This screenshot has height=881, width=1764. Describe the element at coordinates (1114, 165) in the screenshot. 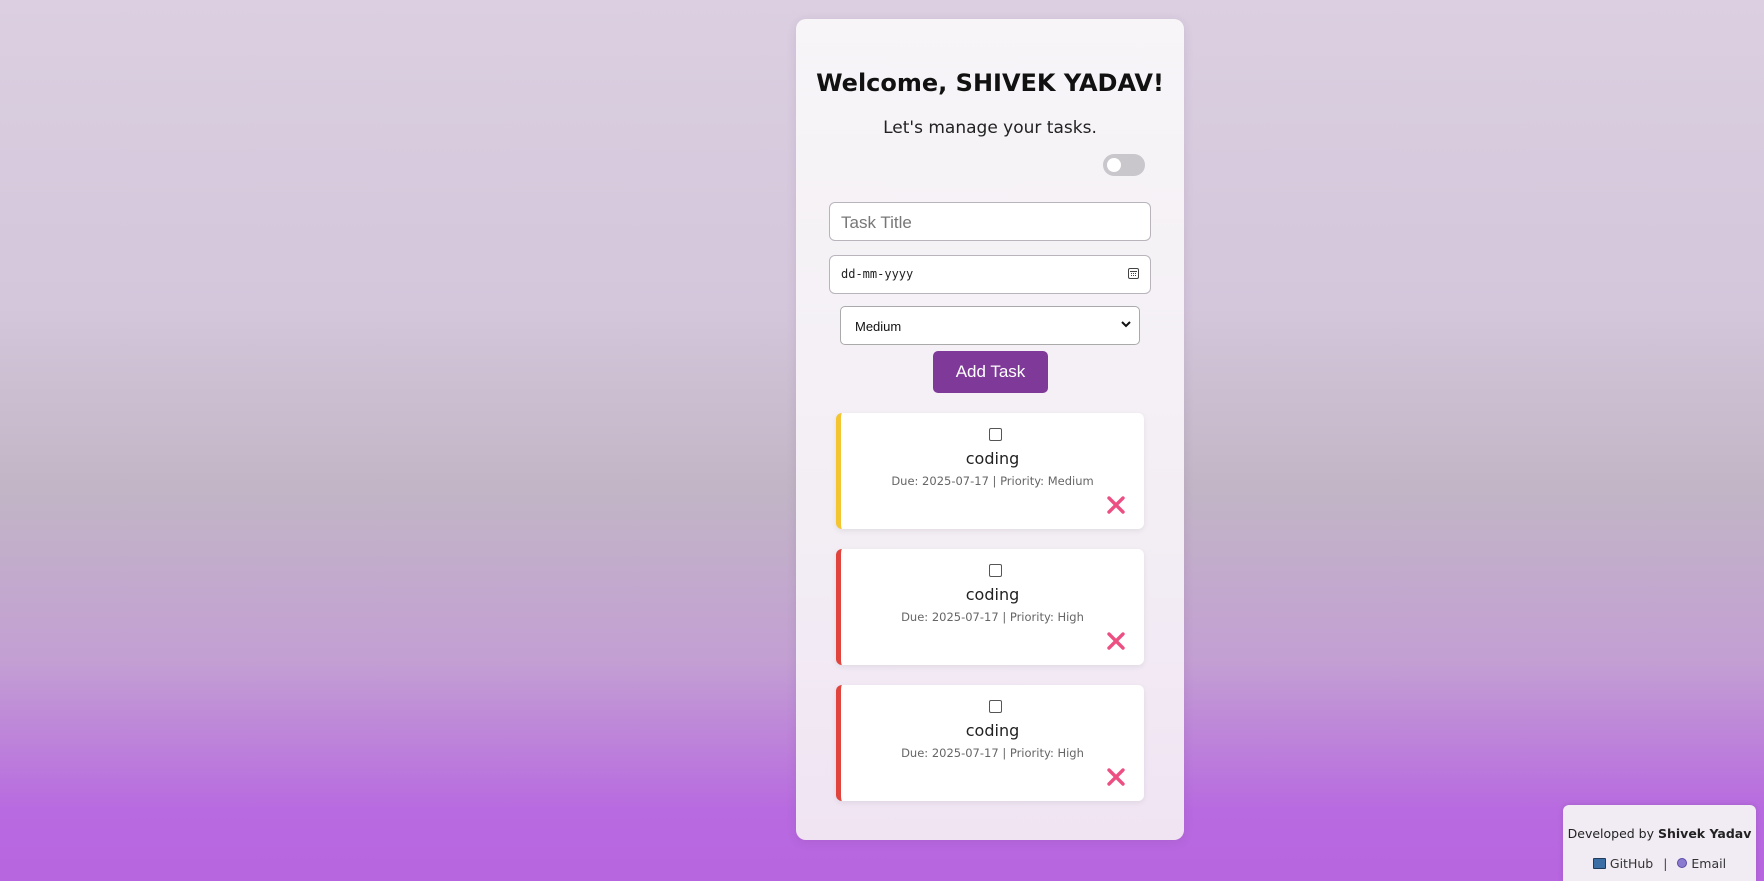

I see `toggle-knob` at that location.